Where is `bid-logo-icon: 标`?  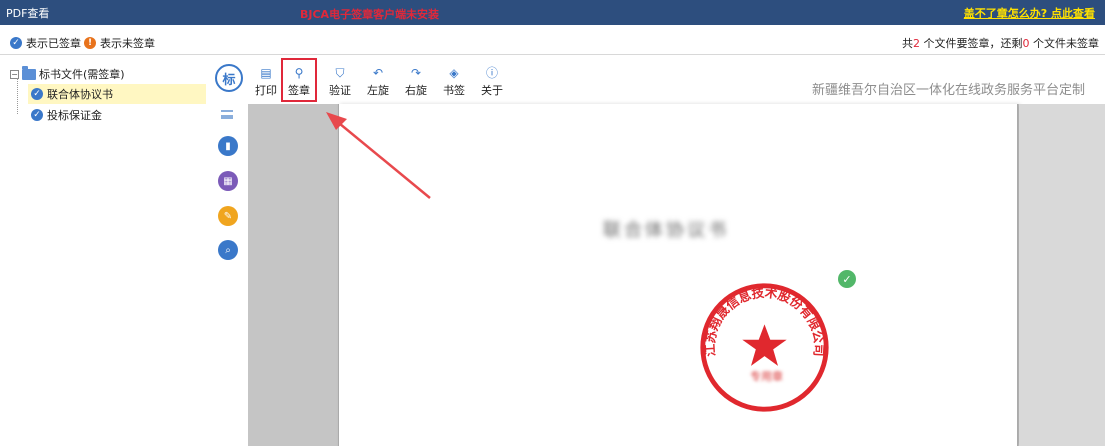
bid-logo-icon: 标 is located at coordinates (229, 78).